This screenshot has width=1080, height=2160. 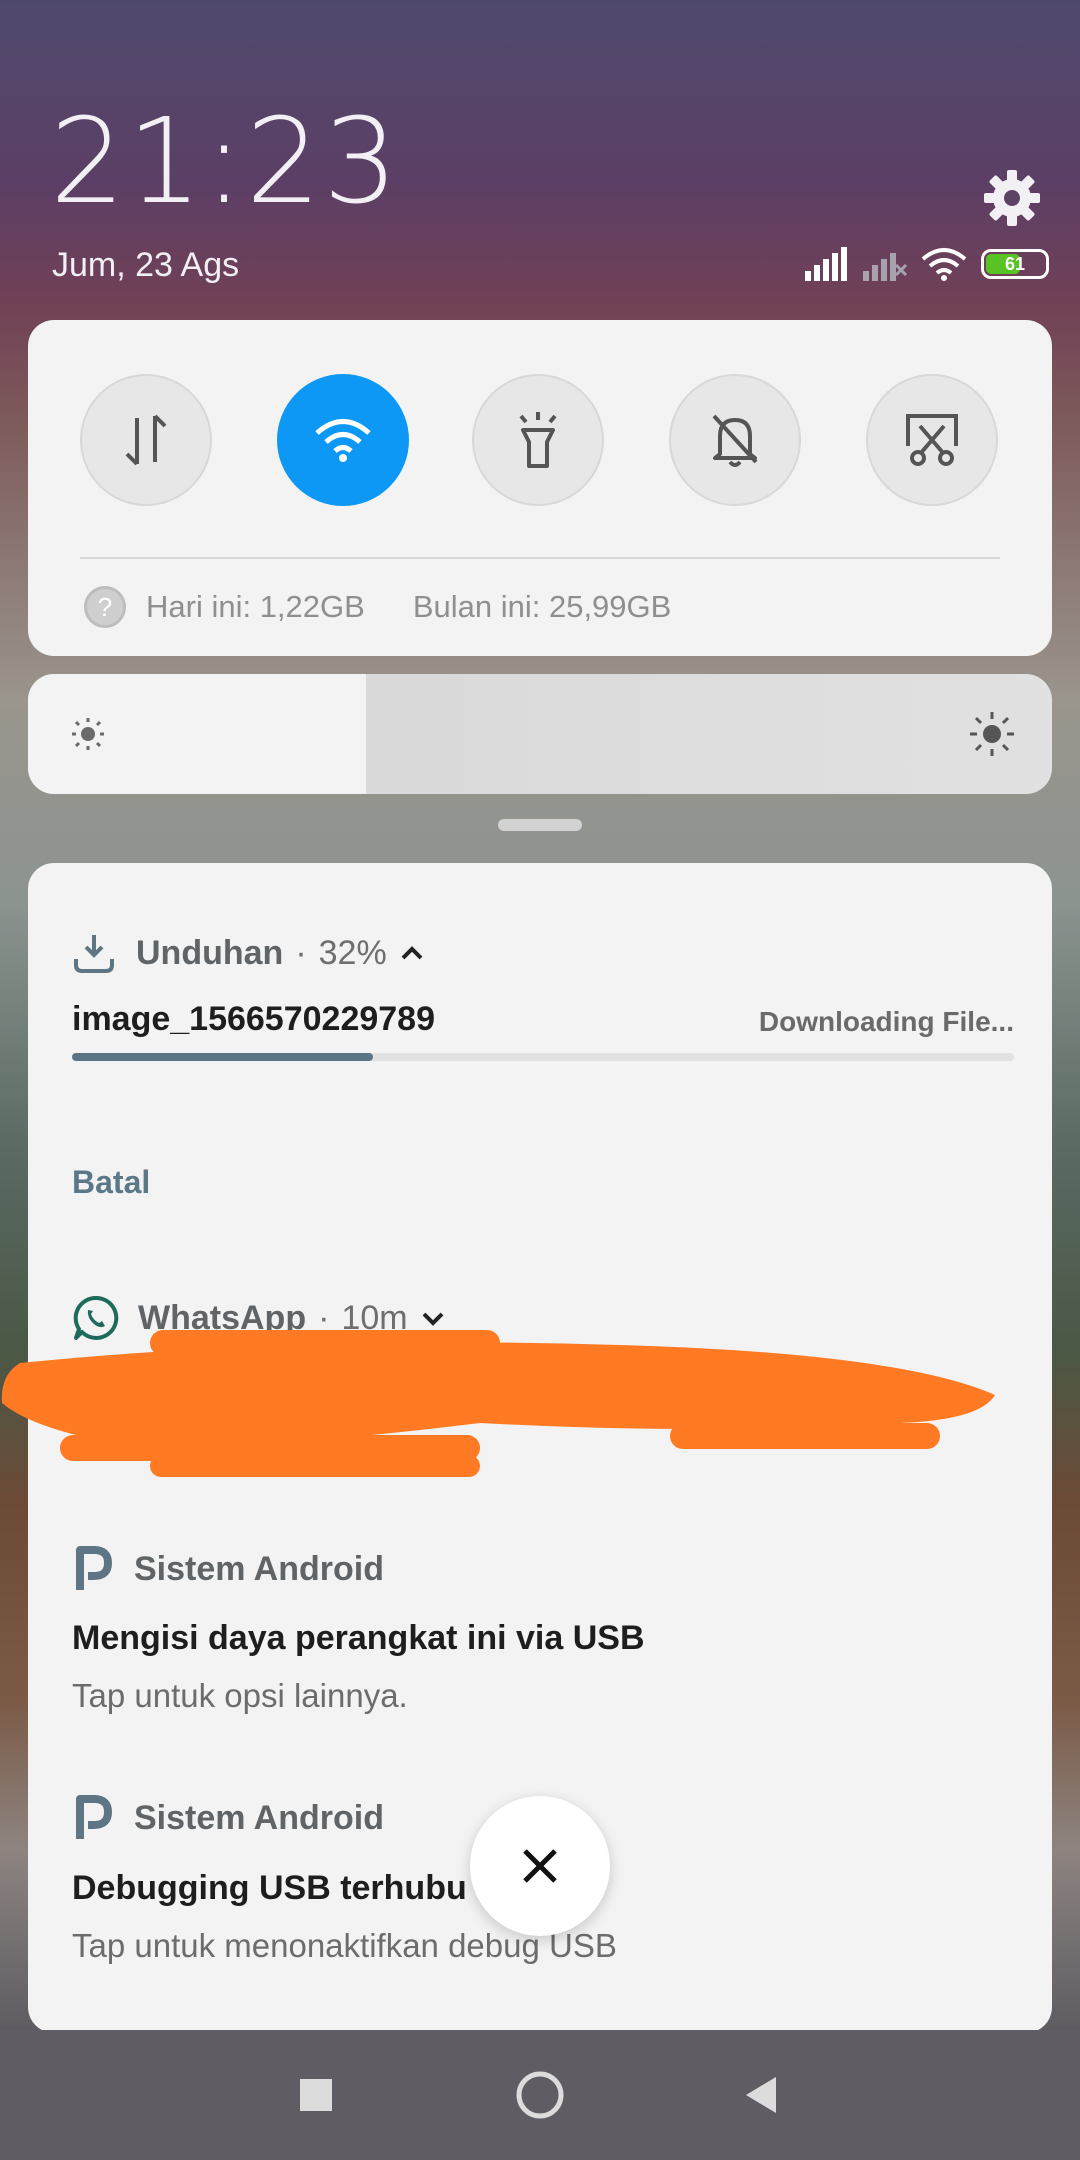 What do you see at coordinates (540, 558) in the screenshot?
I see `quick-settings-divider` at bounding box center [540, 558].